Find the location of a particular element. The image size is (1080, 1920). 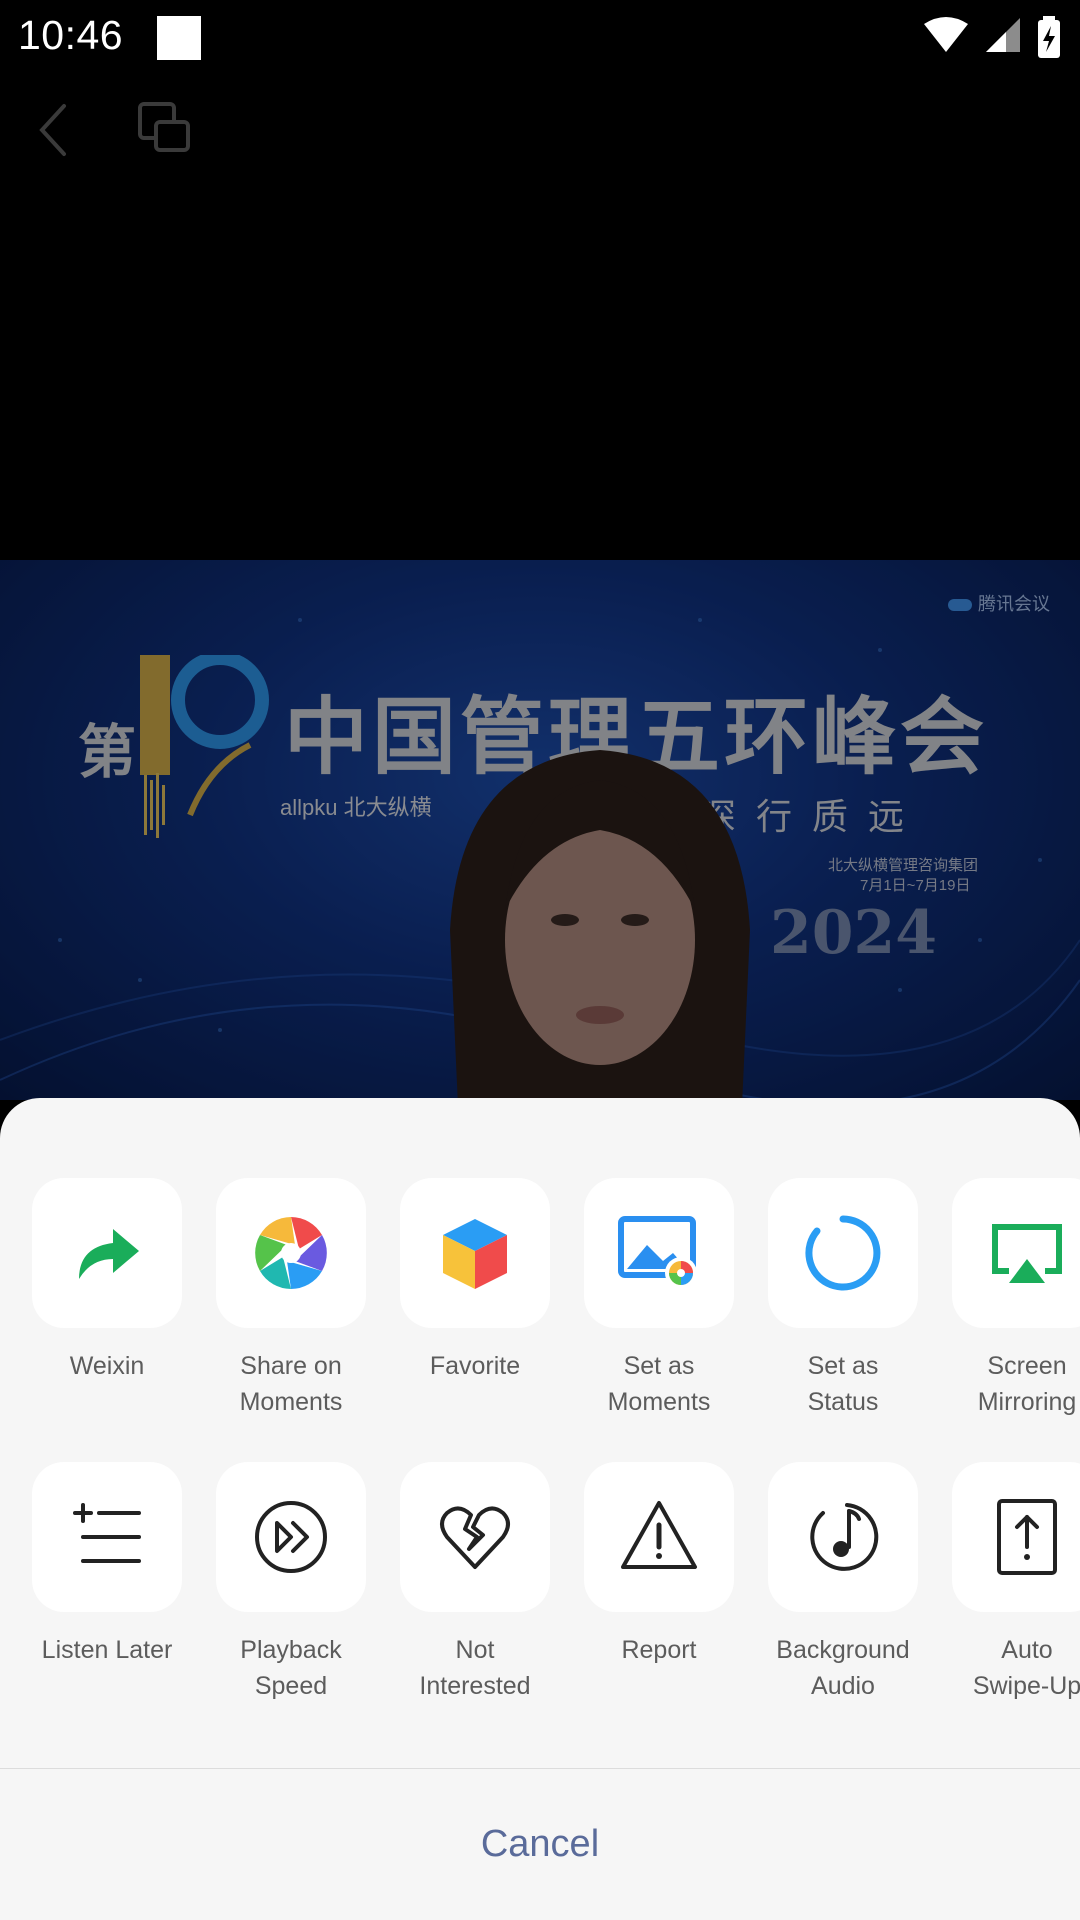

music-note-icon is located at coordinates (844, 1537).